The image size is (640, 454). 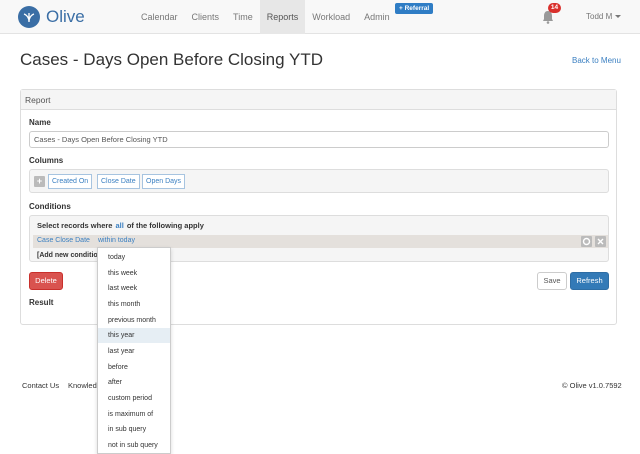 I want to click on brand: Olive, so click(x=51, y=17).